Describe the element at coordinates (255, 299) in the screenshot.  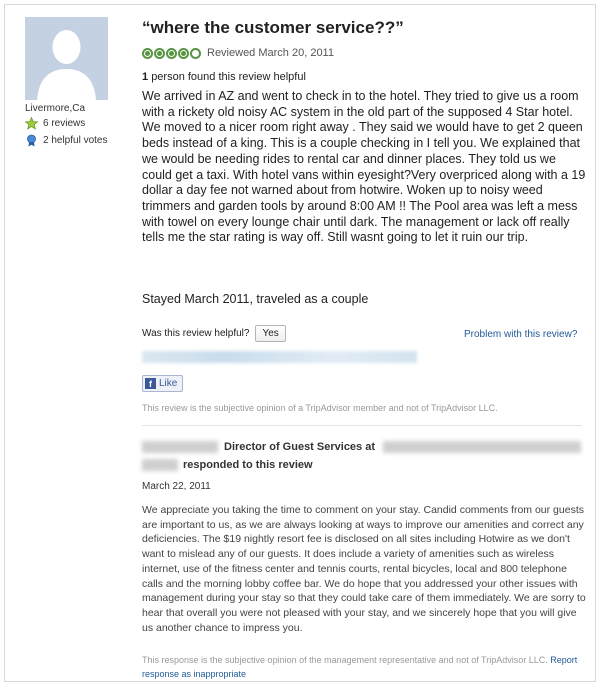
I see `stay-info: Stayed March 2011, traveled as a couple` at that location.